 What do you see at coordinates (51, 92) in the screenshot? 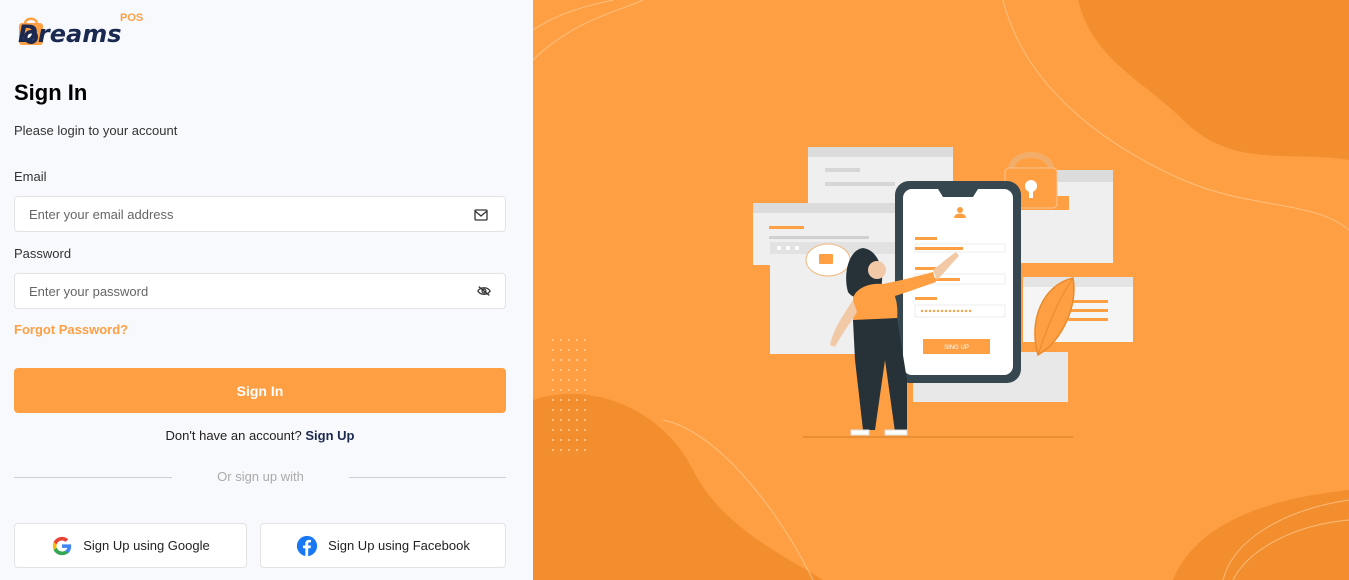
I see `page-title: Sign In` at bounding box center [51, 92].